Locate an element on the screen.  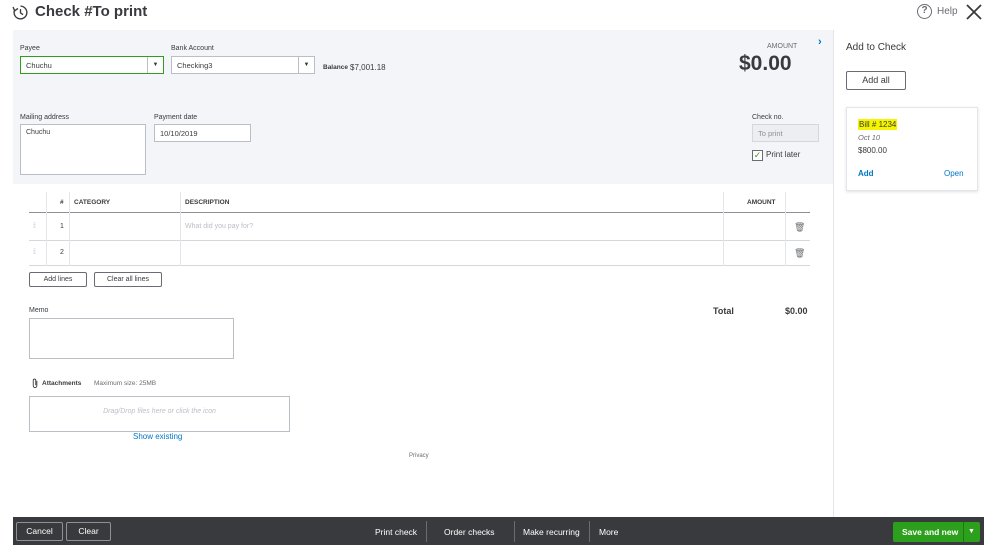
recent-transactions-icon is located at coordinates (20, 12).